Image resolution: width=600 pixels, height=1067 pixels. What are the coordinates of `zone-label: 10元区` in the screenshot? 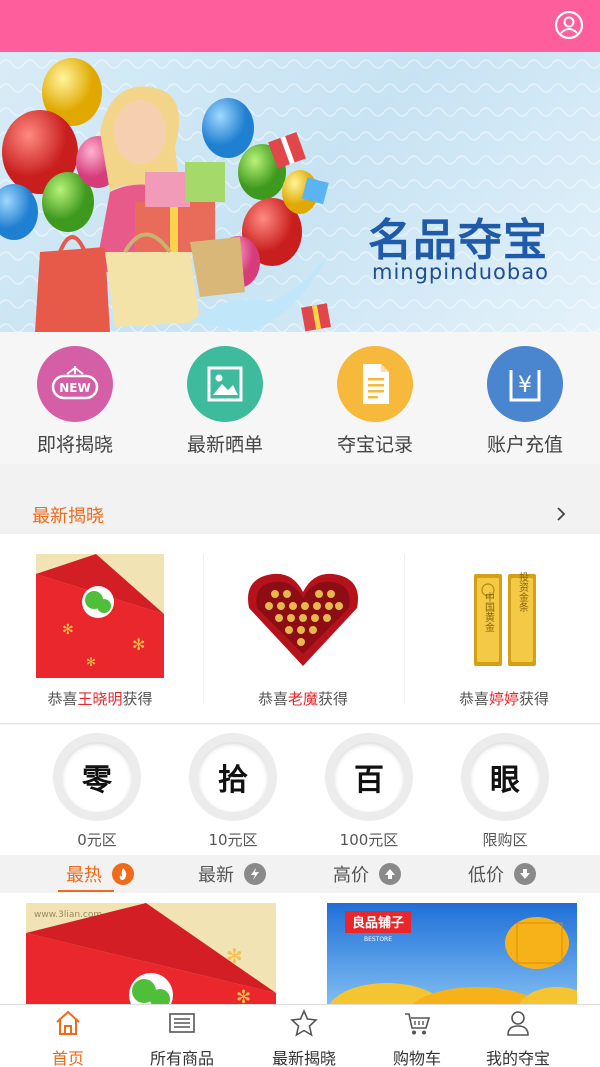 It's located at (233, 840).